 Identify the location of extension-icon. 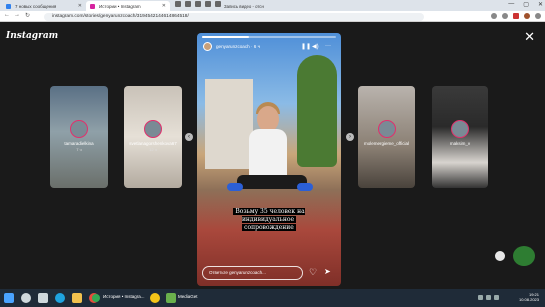
(516, 16).